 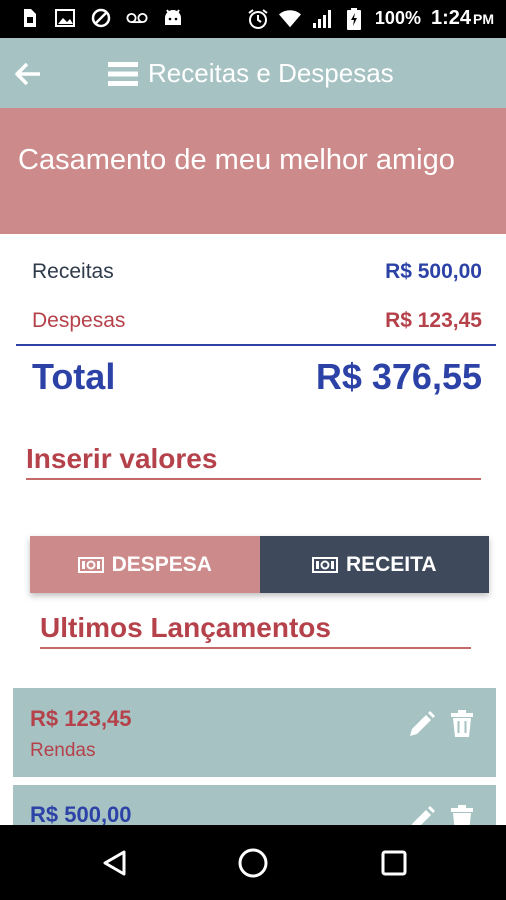 What do you see at coordinates (173, 18) in the screenshot?
I see `android-icon` at bounding box center [173, 18].